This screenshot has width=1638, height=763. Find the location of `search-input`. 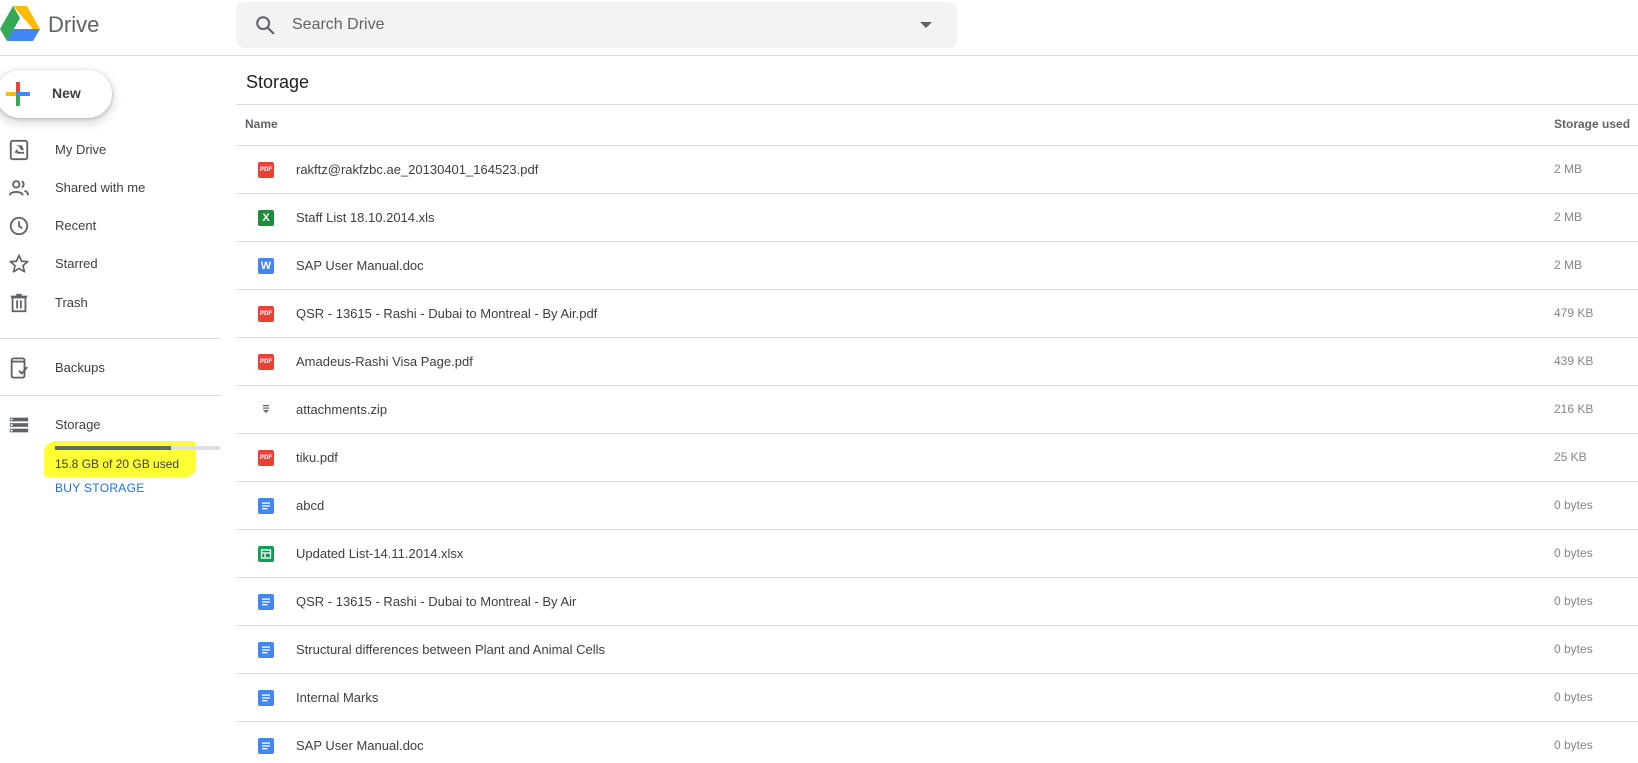

search-input is located at coordinates (592, 25).